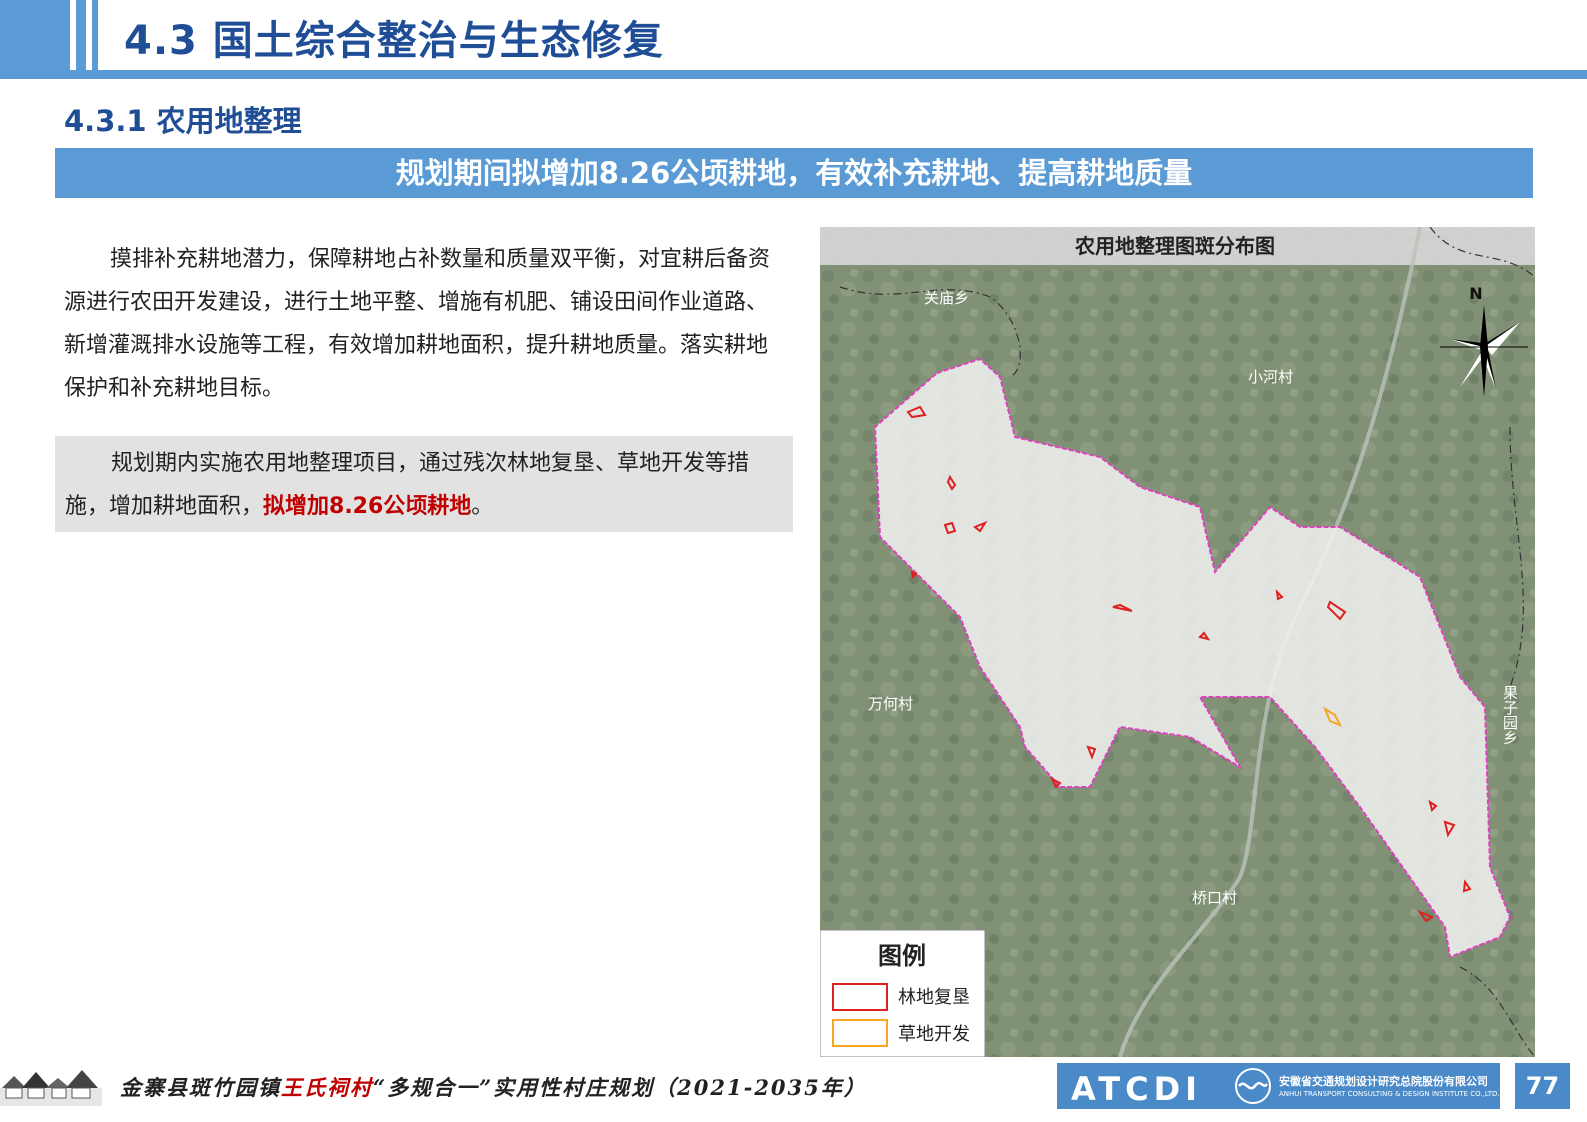 The height and width of the screenshot is (1122, 1587). I want to click on legend-swatch-grassland, so click(860, 1033).